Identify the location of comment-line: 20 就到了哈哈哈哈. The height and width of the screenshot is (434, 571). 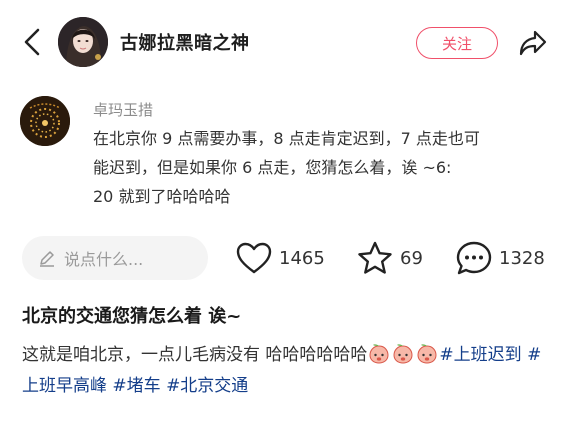
(162, 196).